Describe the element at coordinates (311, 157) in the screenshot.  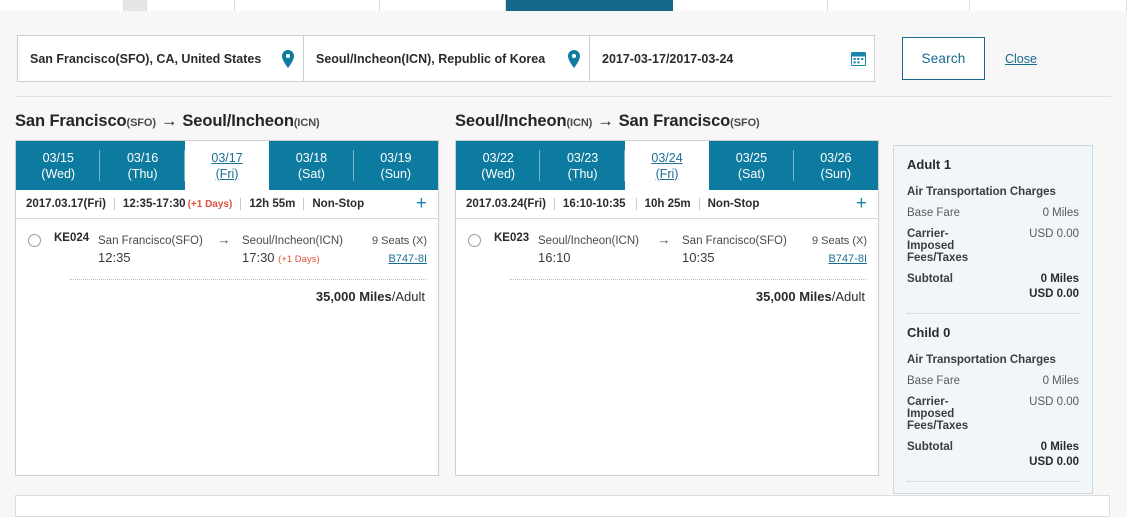
I see `date-tab-date: 03/18` at that location.